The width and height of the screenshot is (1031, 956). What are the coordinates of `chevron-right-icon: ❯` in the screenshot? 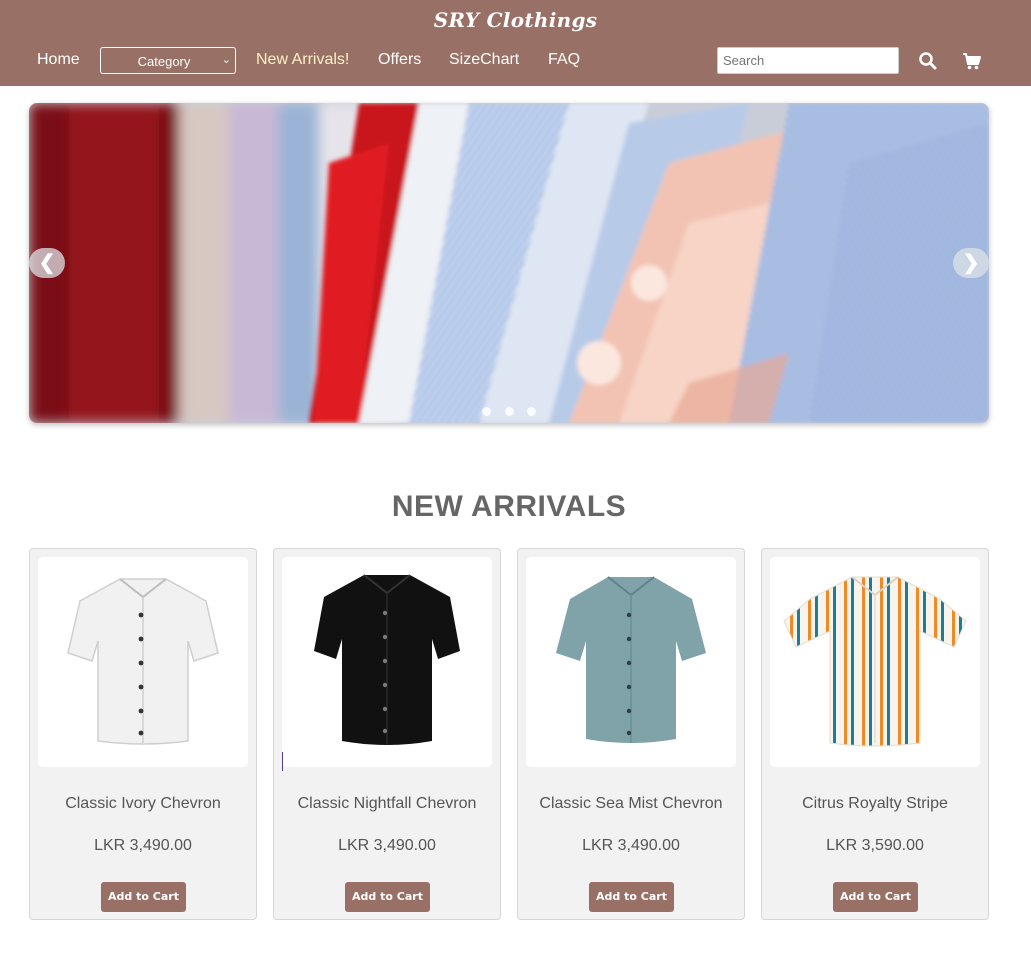 It's located at (971, 263).